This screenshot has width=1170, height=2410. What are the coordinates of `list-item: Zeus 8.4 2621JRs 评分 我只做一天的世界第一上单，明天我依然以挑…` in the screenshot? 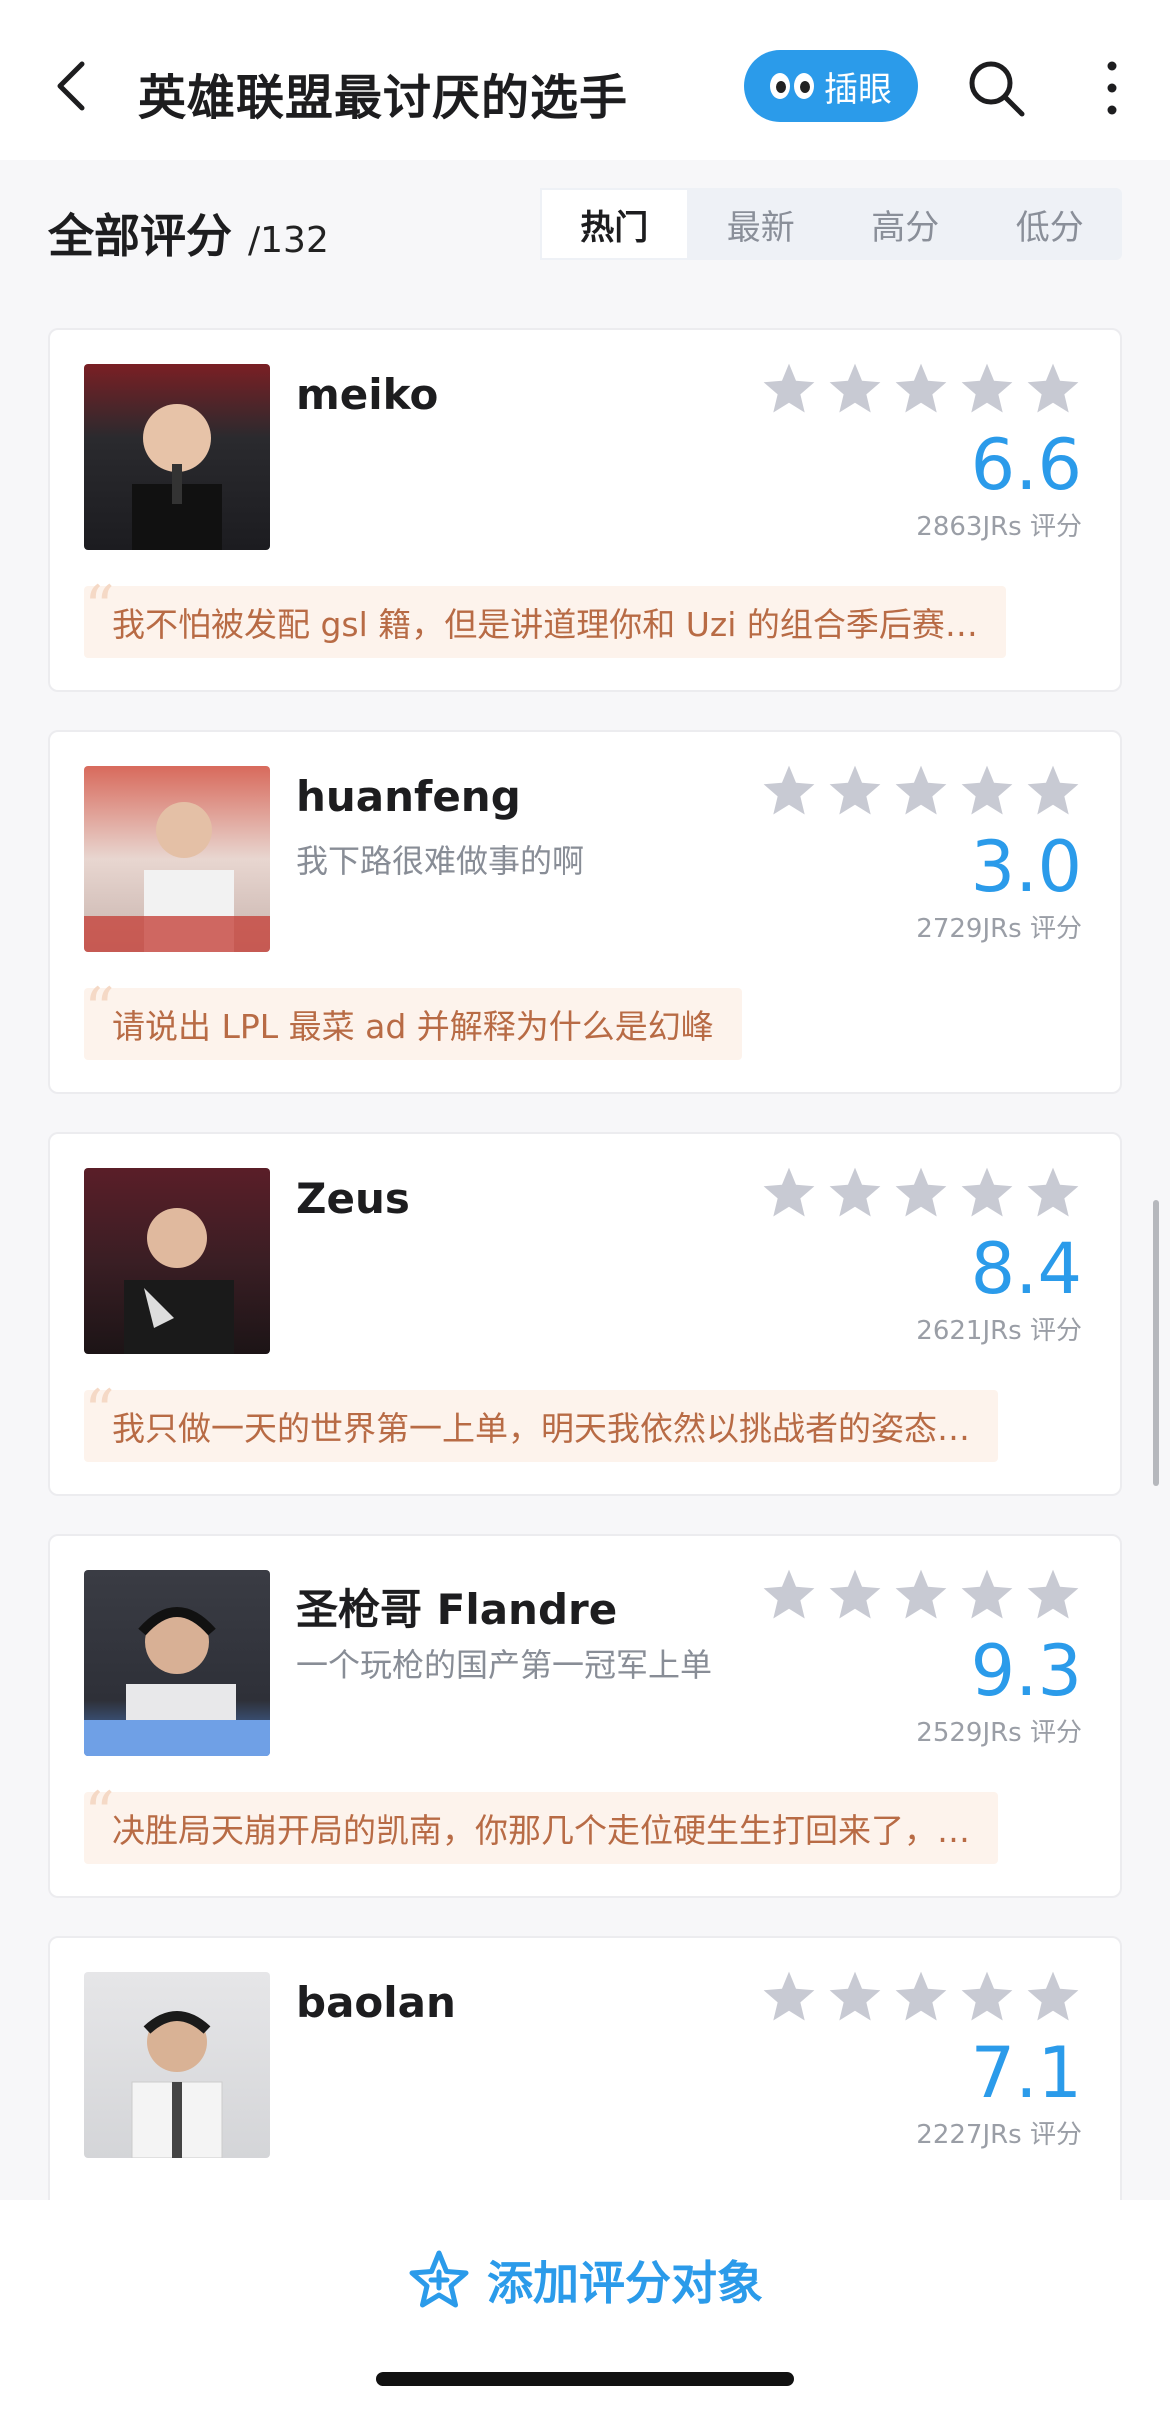 It's located at (585, 1314).